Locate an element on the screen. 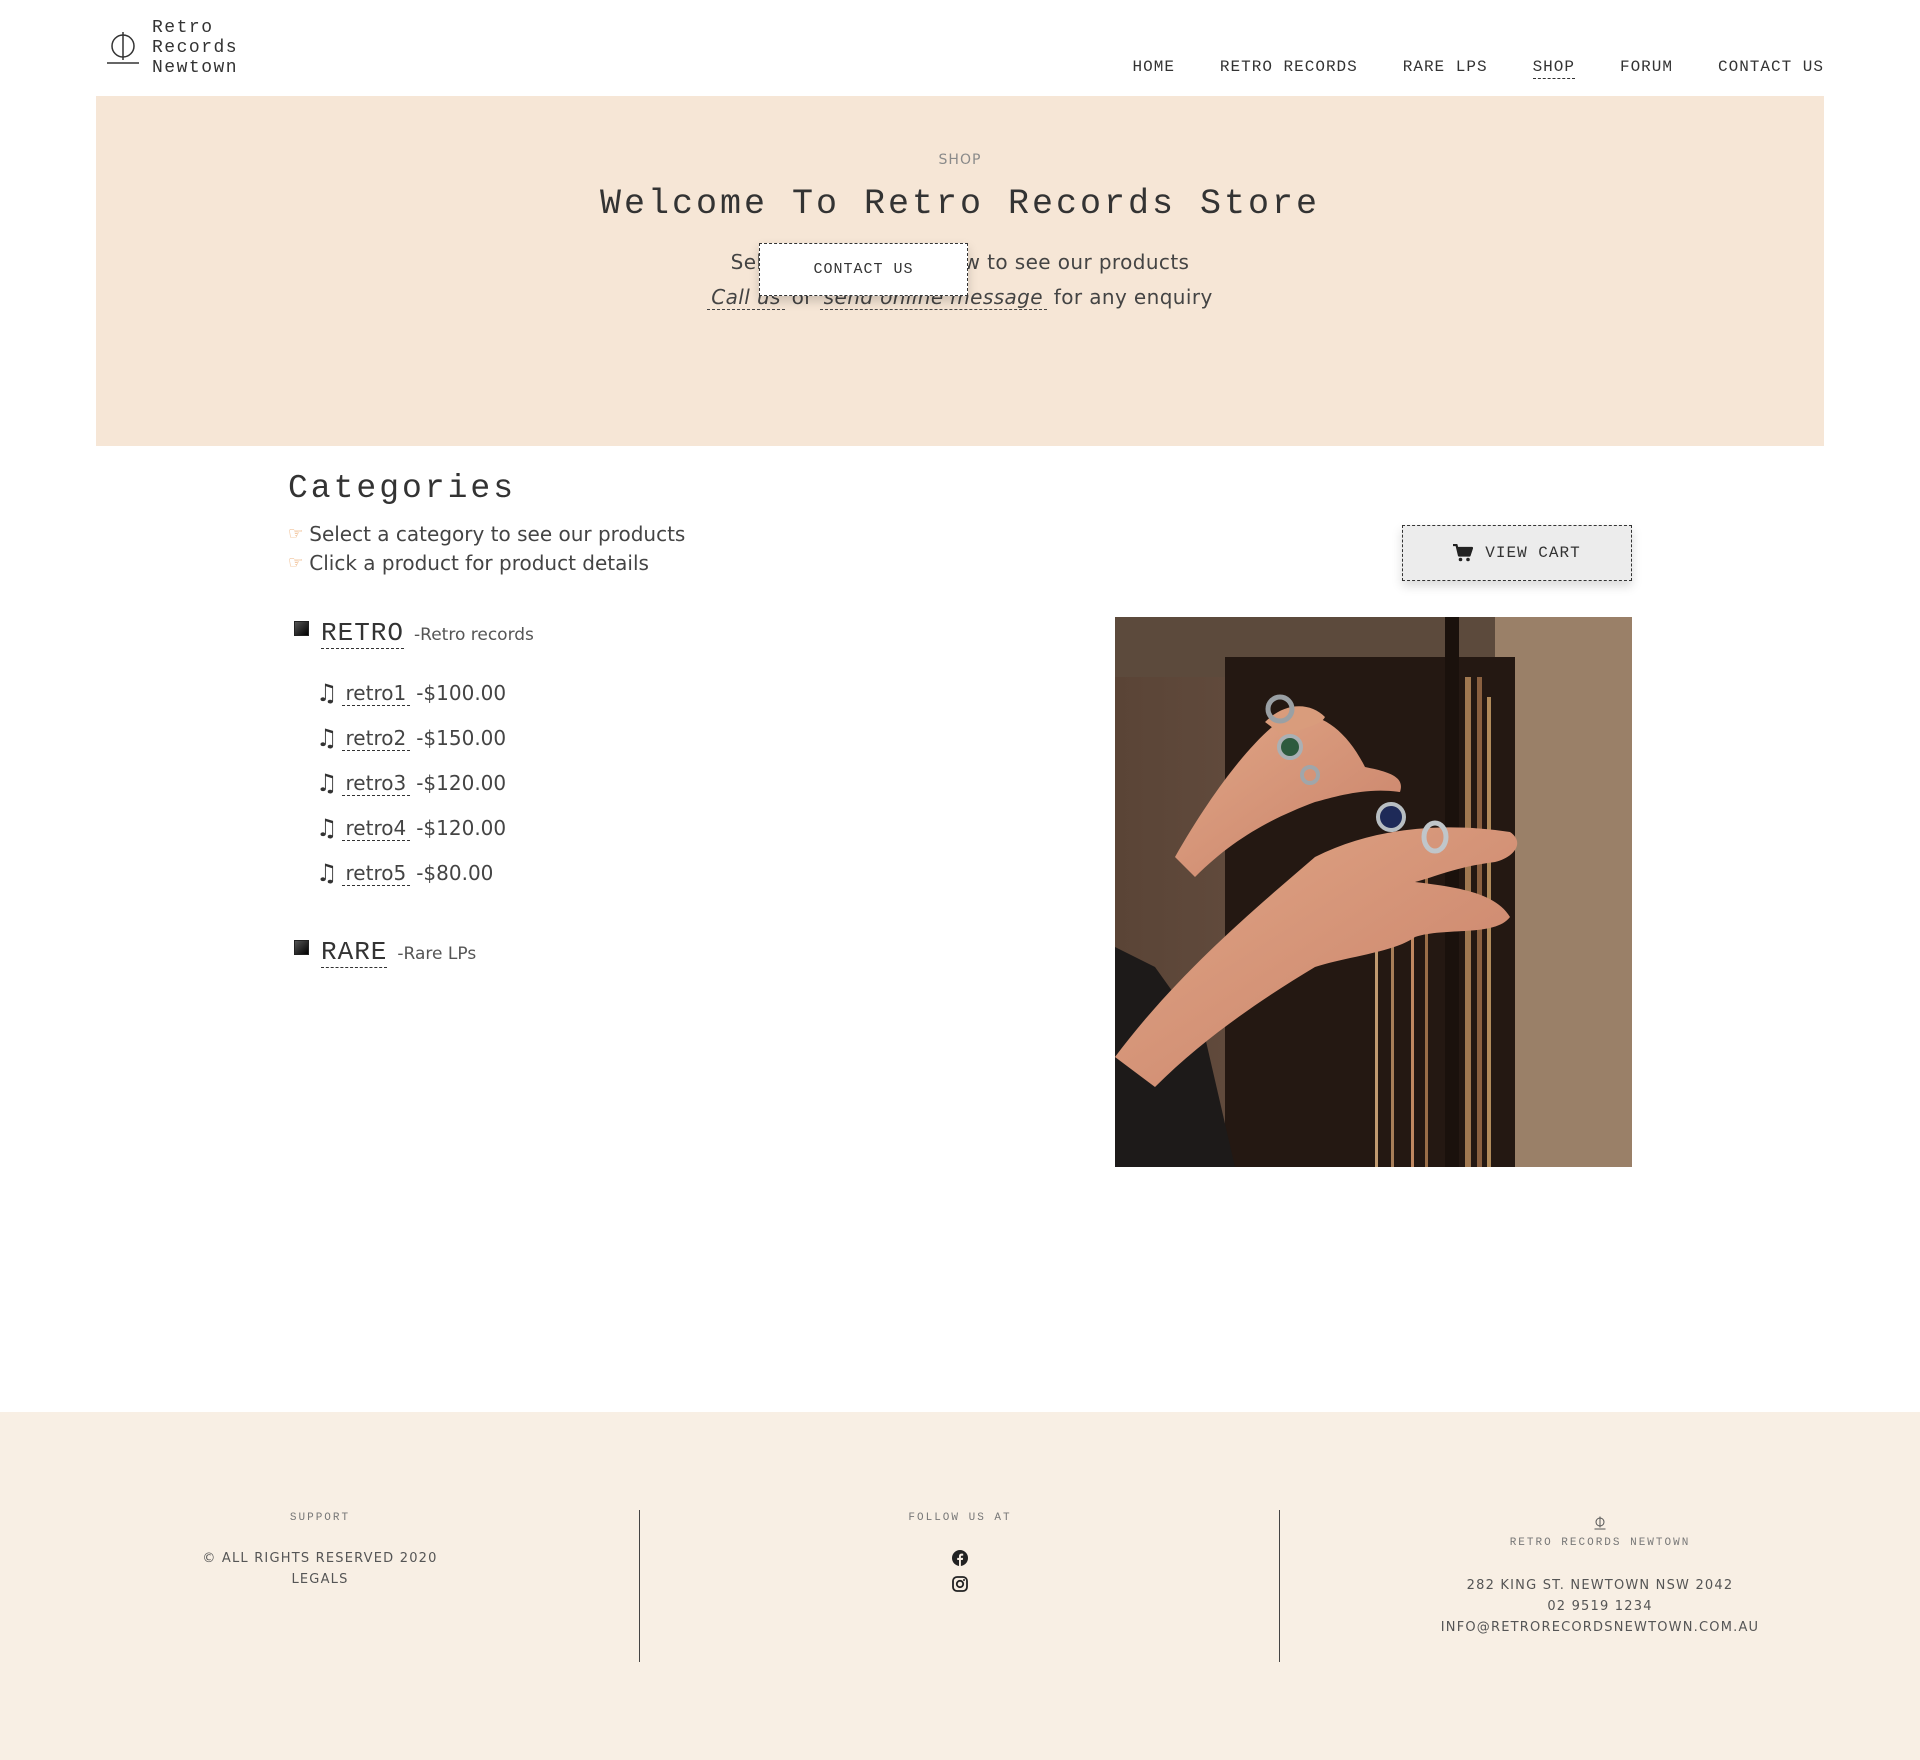 The image size is (1920, 1760). footer-follow-label: FOLLOW US AT is located at coordinates (960, 1518).